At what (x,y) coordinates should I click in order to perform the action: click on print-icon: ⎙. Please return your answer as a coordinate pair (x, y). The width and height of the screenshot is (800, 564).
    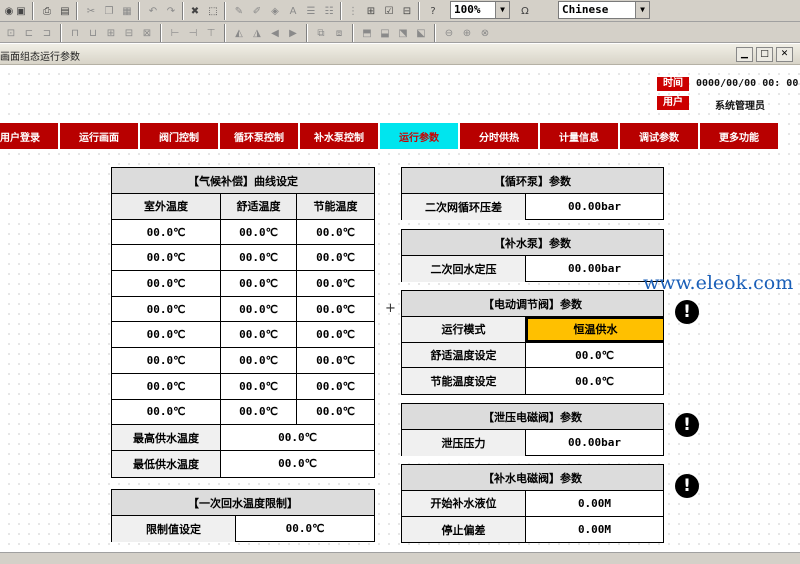
    Looking at the image, I should click on (47, 11).